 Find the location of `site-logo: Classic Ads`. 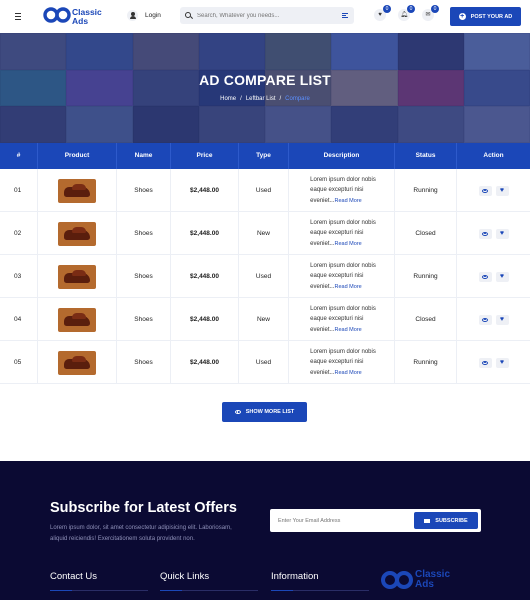

site-logo: Classic Ads is located at coordinates (78, 17).